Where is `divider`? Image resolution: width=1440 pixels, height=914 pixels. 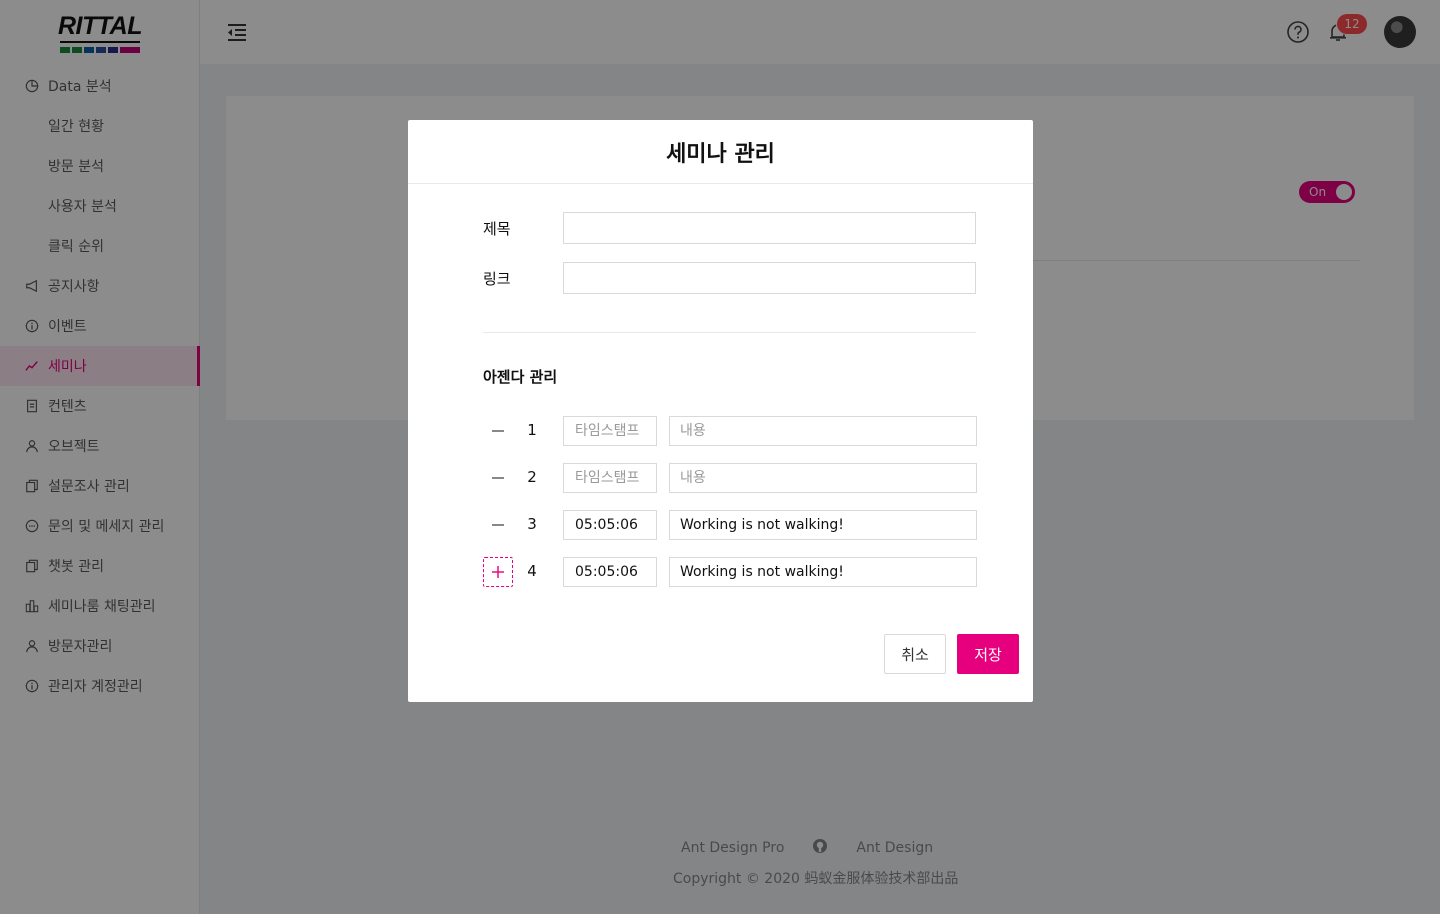 divider is located at coordinates (729, 332).